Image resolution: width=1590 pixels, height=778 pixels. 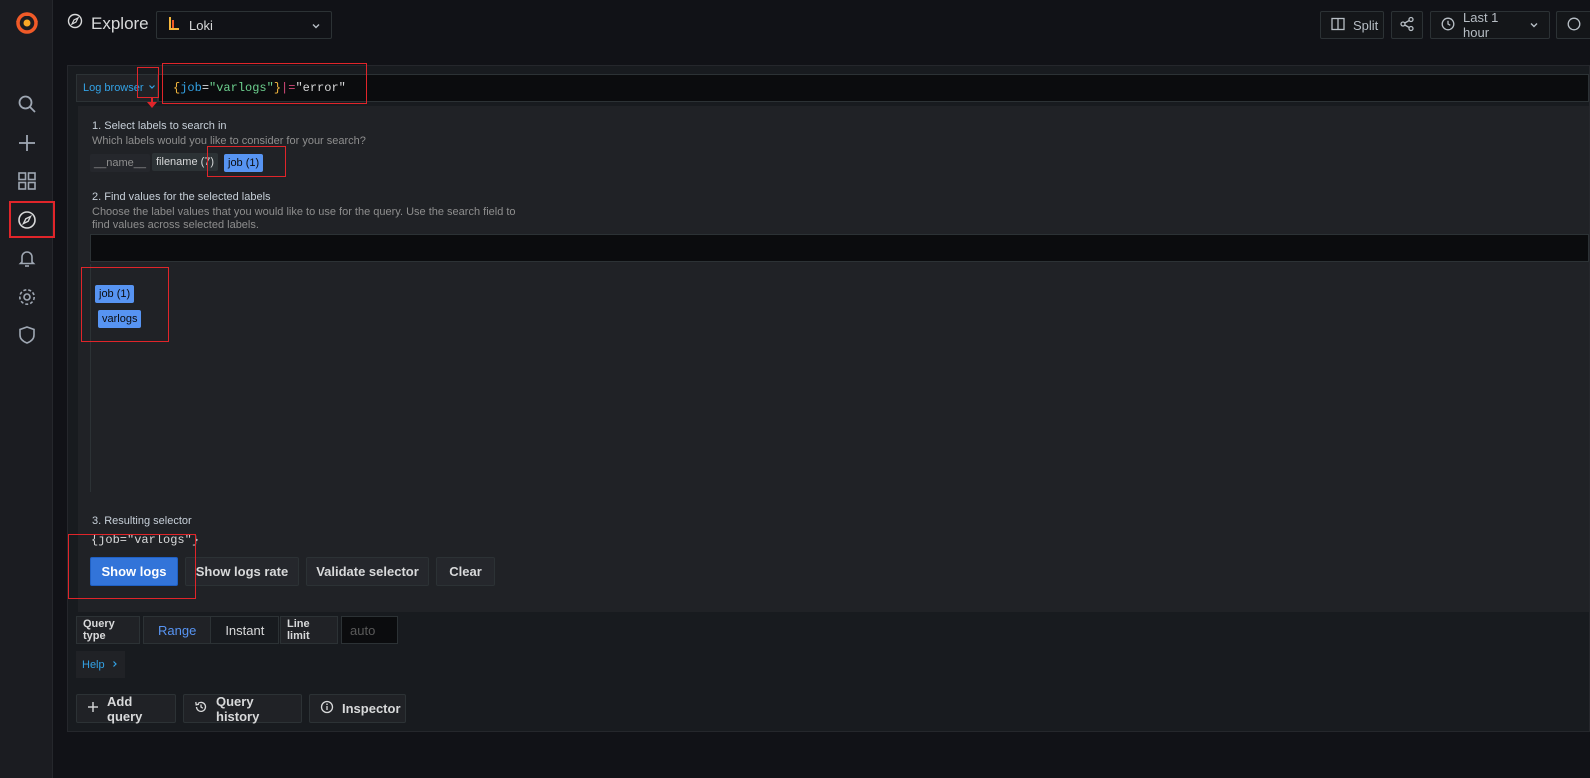 What do you see at coordinates (145, 540) in the screenshot?
I see `resulting-selector: {job="varlogs"}` at bounding box center [145, 540].